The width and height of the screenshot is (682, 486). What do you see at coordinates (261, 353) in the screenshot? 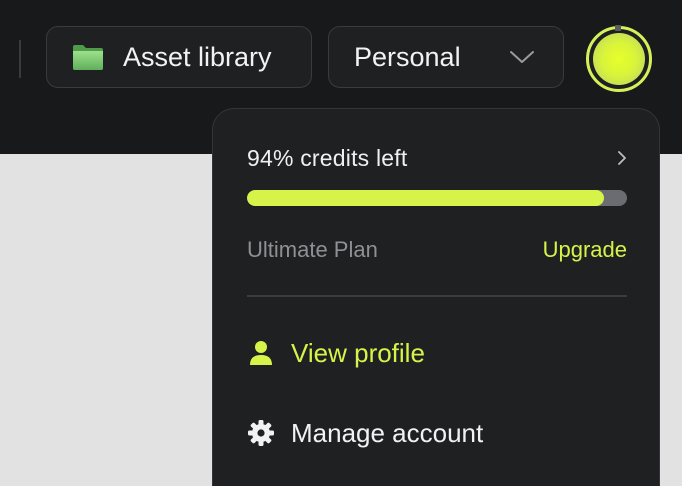
I see `person-icon` at bounding box center [261, 353].